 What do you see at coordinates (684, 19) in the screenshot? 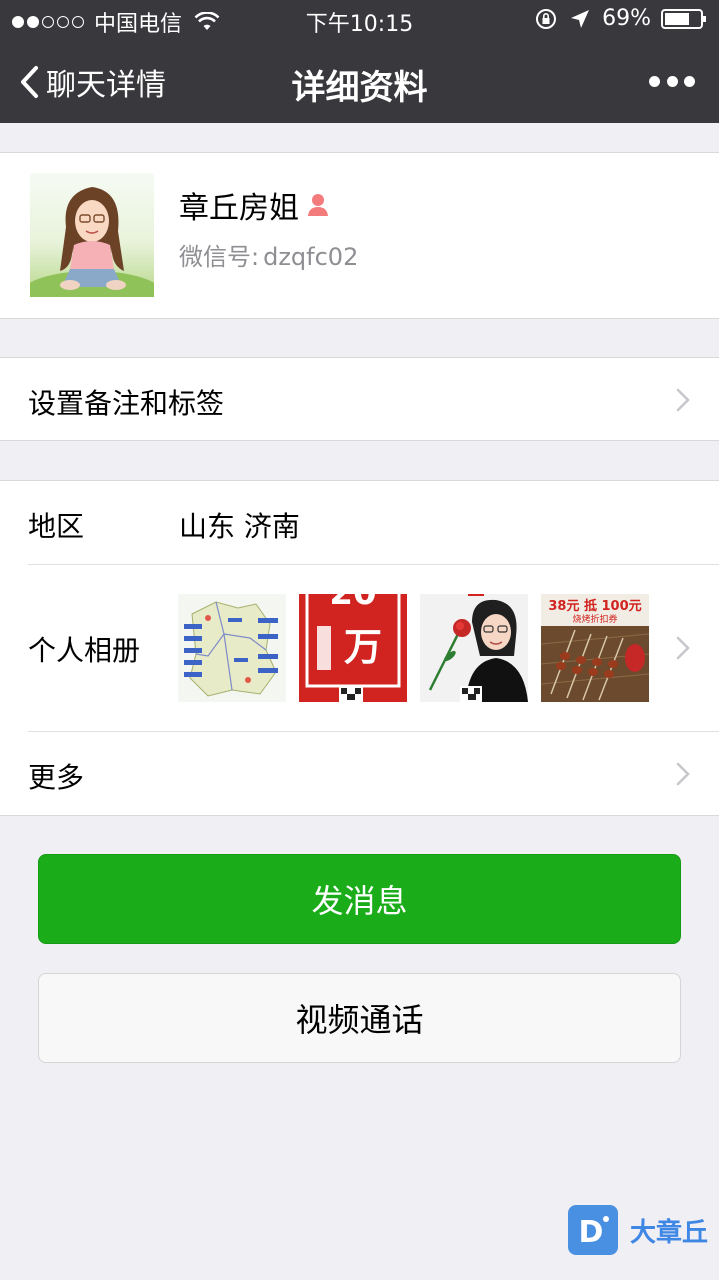
I see `battery-icon` at bounding box center [684, 19].